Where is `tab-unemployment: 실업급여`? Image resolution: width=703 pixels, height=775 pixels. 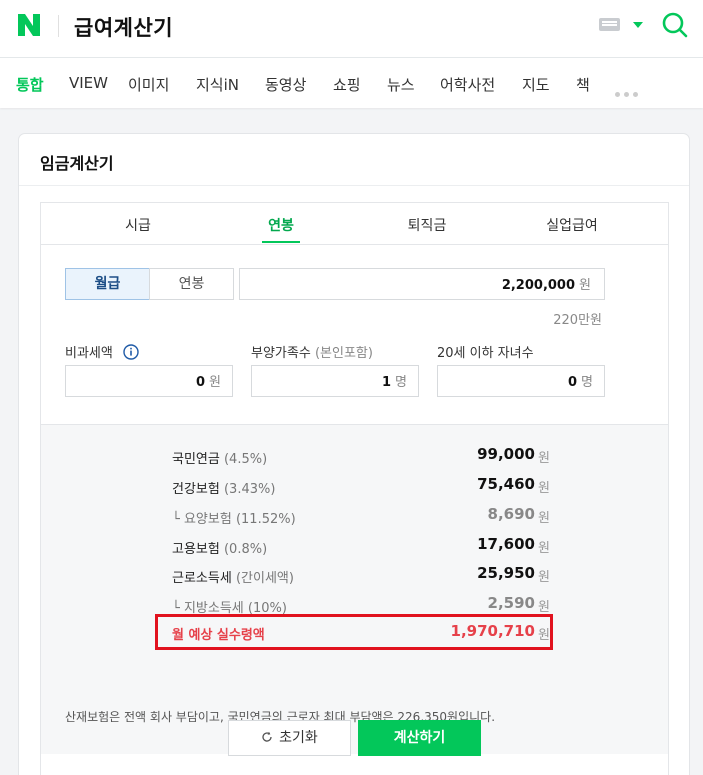 tab-unemployment: 실업급여 is located at coordinates (572, 225).